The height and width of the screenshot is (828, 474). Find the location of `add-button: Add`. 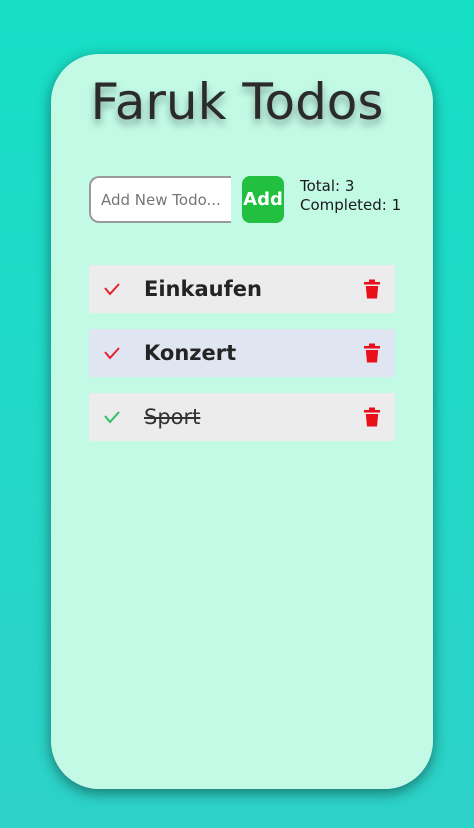

add-button: Add is located at coordinates (263, 199).